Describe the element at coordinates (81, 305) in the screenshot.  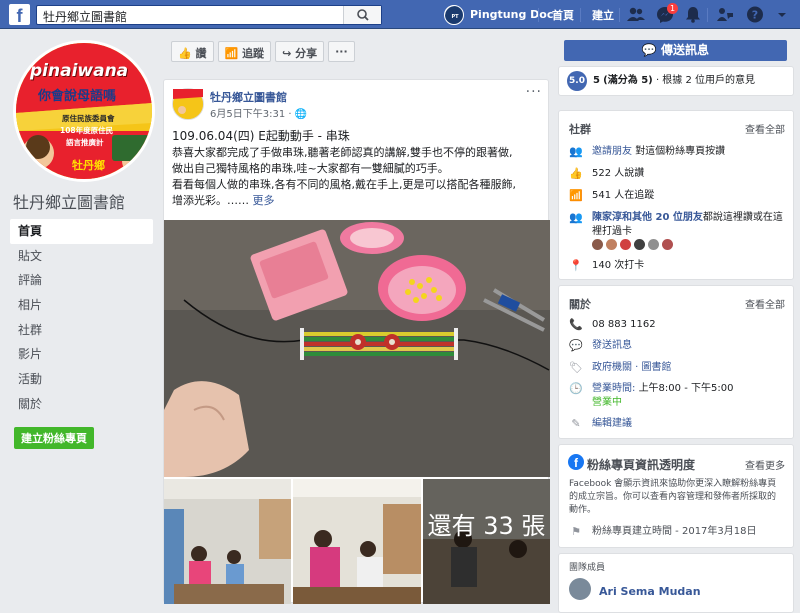
I see `sidebar-item-photos: 相片` at that location.